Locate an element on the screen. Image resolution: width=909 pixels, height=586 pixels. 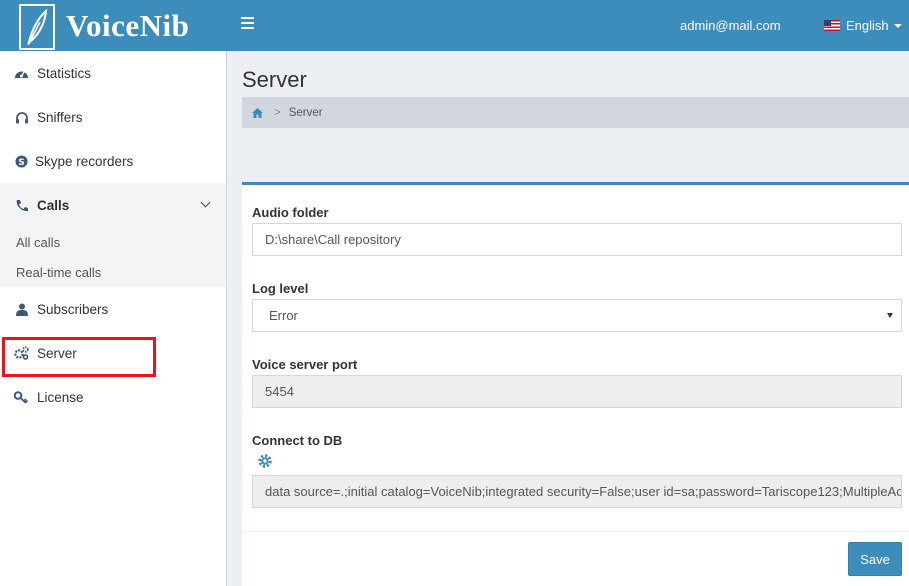
calls-group: Calls All calls Real-time calls is located at coordinates (113, 235).